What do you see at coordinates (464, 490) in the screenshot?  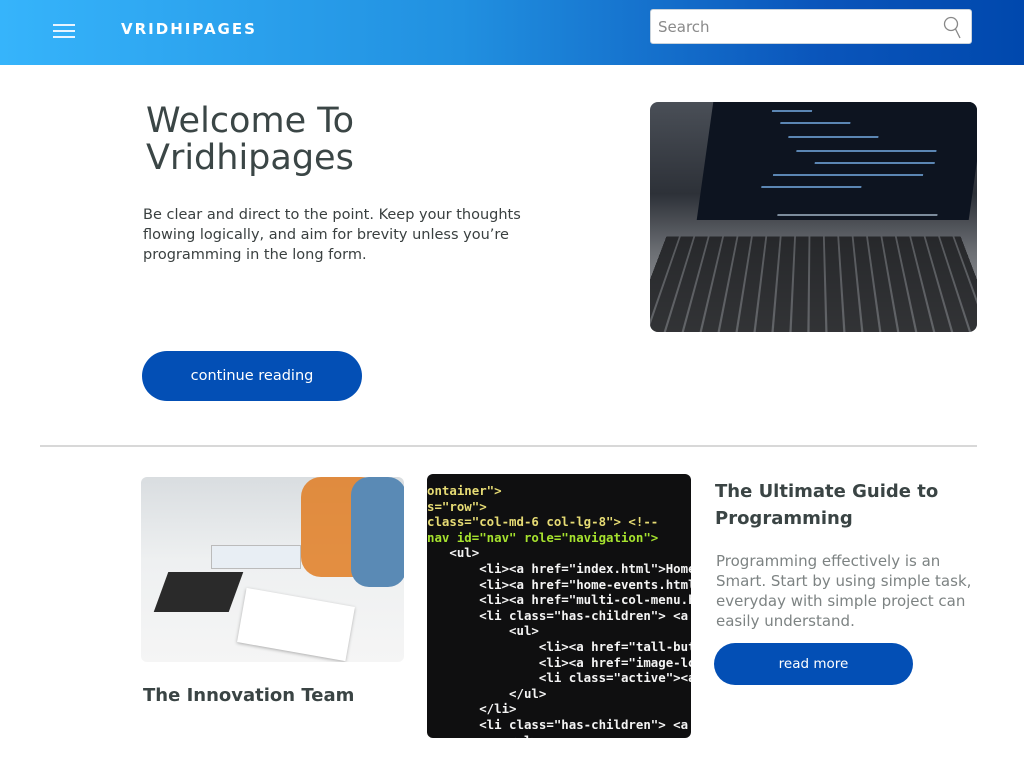 I see `code-line: ontainer">` at bounding box center [464, 490].